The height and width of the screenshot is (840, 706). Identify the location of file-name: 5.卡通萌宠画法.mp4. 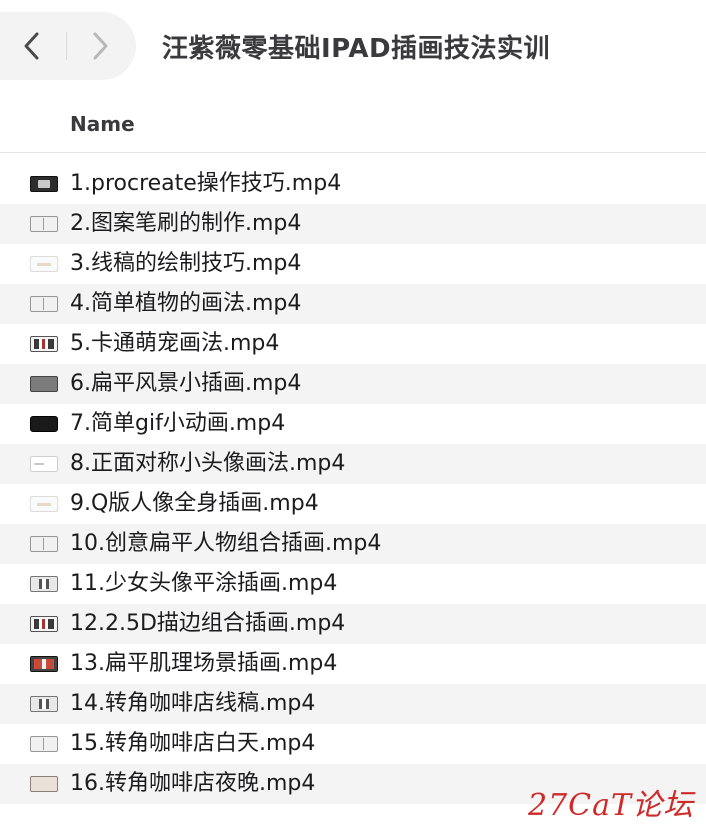
(175, 343).